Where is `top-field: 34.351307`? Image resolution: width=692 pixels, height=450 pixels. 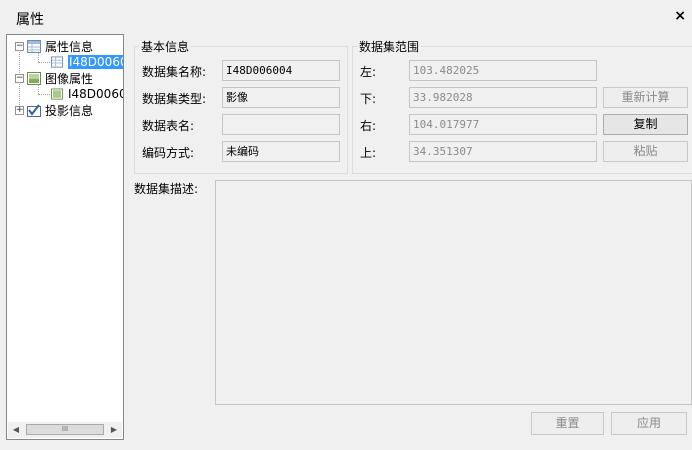
top-field: 34.351307 is located at coordinates (503, 151).